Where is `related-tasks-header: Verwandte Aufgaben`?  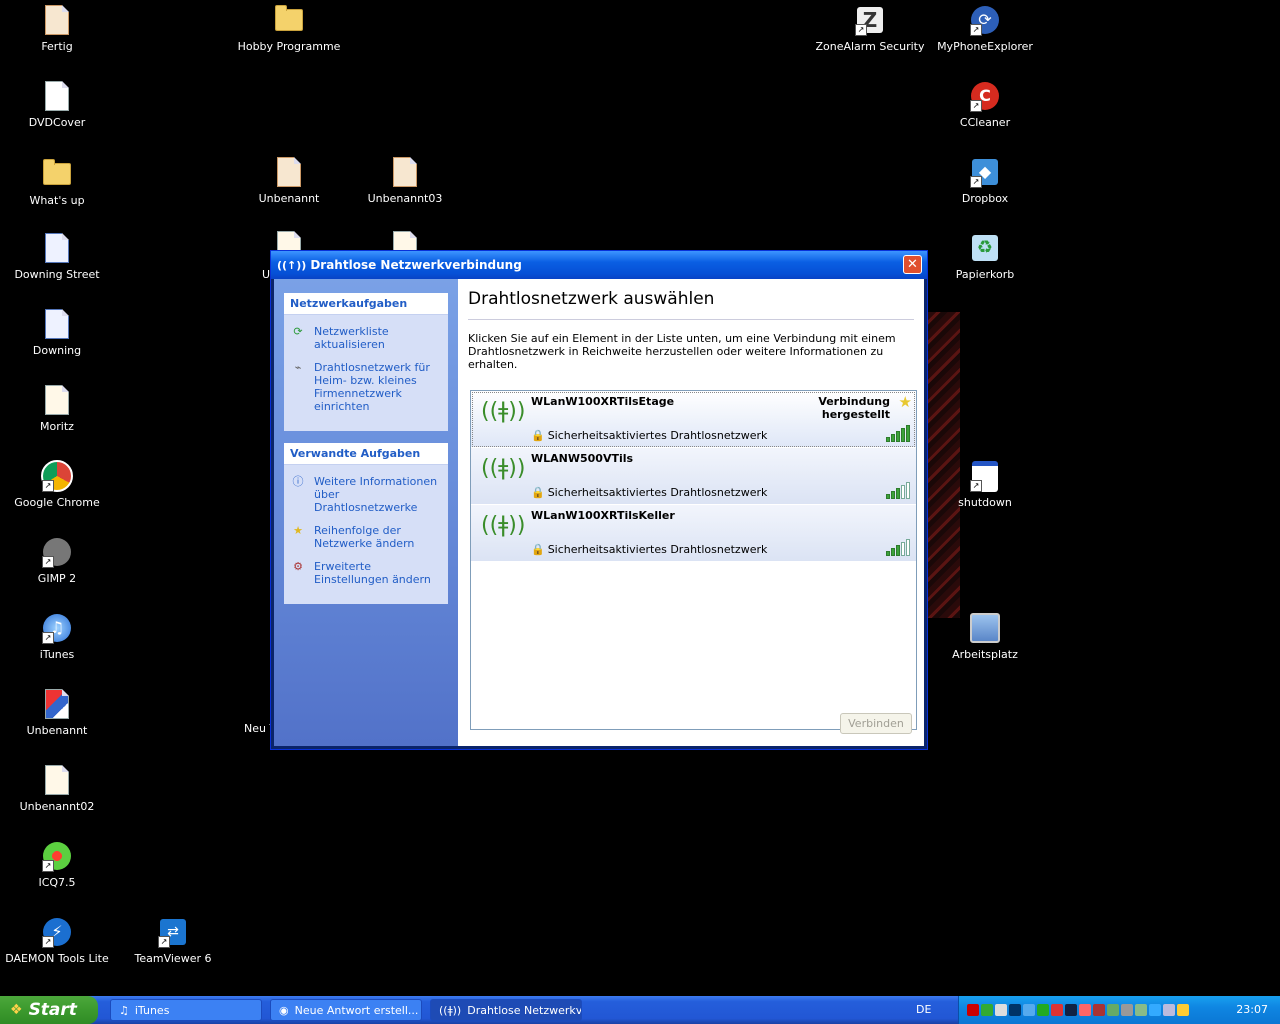 related-tasks-header: Verwandte Aufgaben is located at coordinates (366, 454).